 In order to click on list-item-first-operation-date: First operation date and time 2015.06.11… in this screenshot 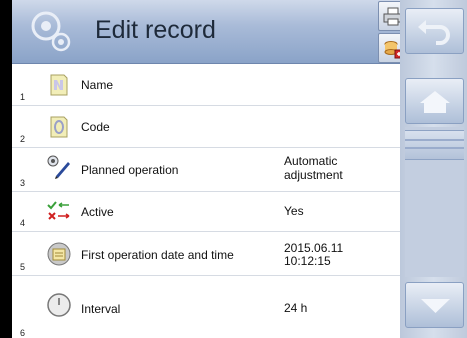, I will do `click(206, 254)`.